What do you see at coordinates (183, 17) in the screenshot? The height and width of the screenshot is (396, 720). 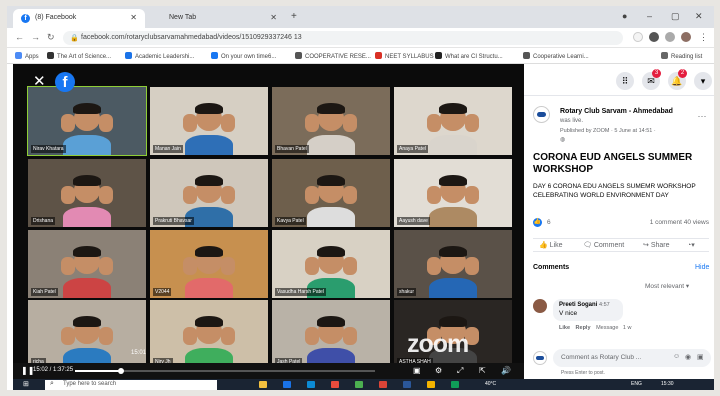 I see `tab-title: New Tab` at bounding box center [183, 17].